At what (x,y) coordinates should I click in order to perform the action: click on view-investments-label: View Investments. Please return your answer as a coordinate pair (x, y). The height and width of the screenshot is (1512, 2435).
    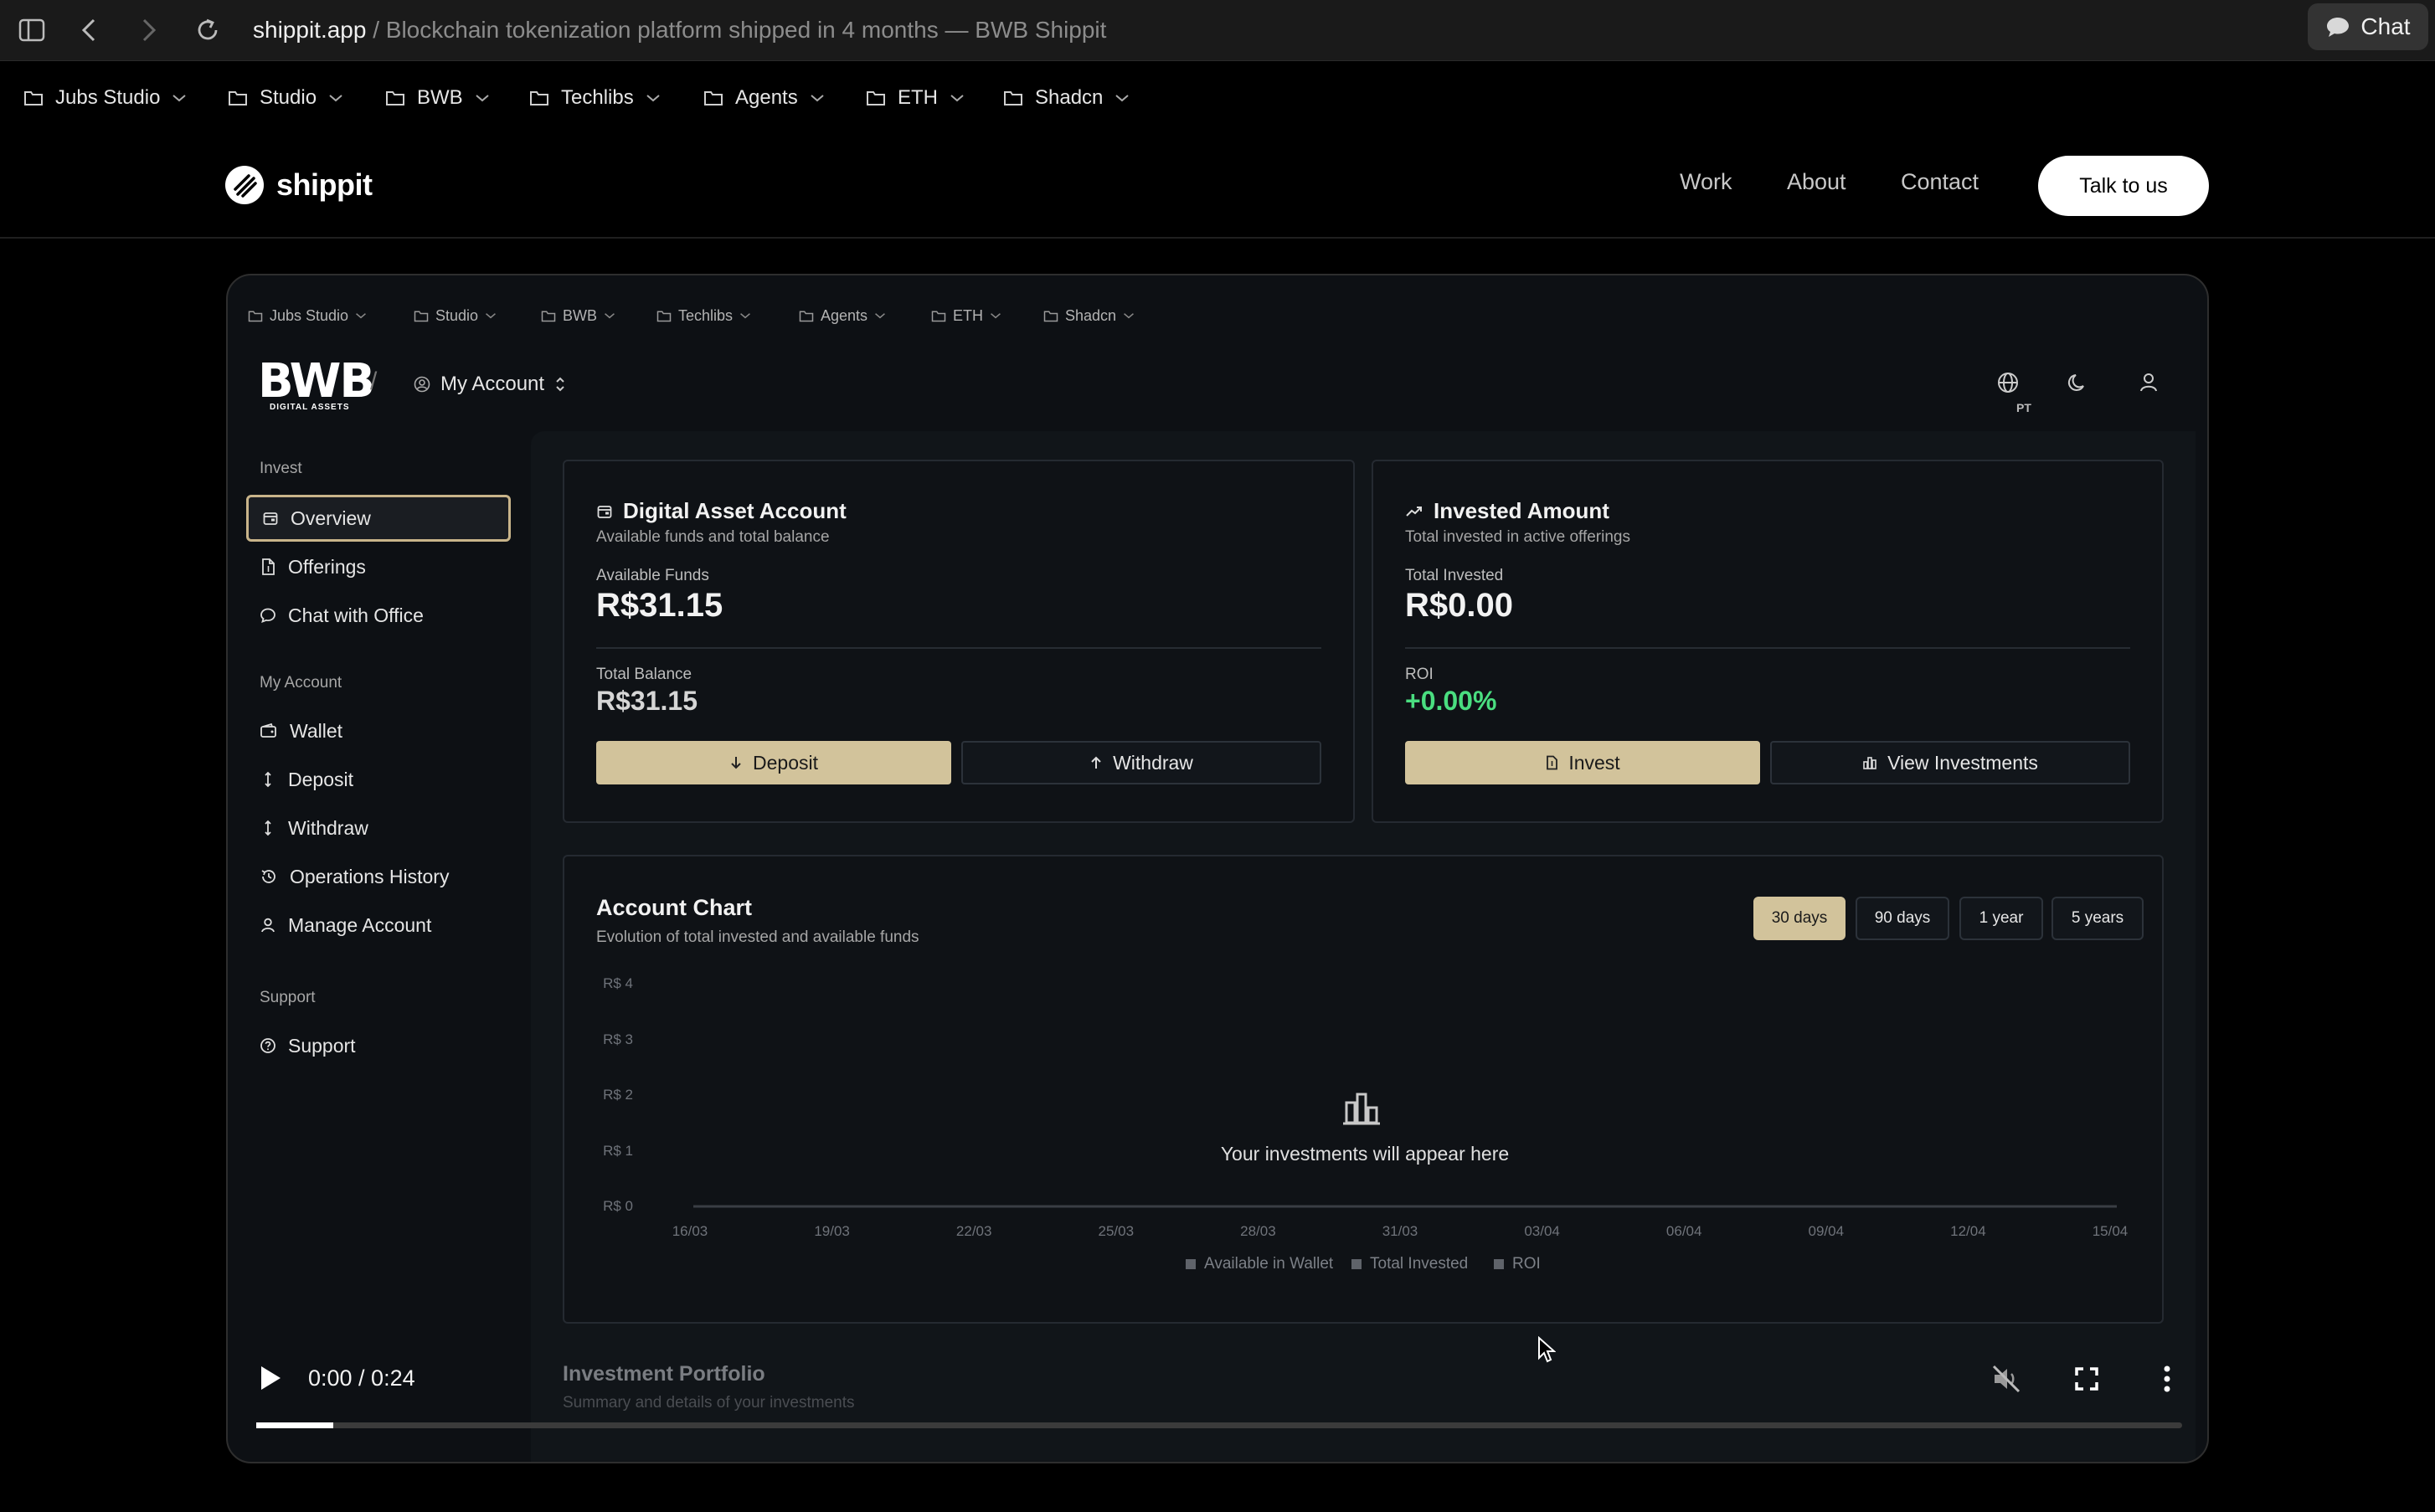
    Looking at the image, I should click on (1962, 763).